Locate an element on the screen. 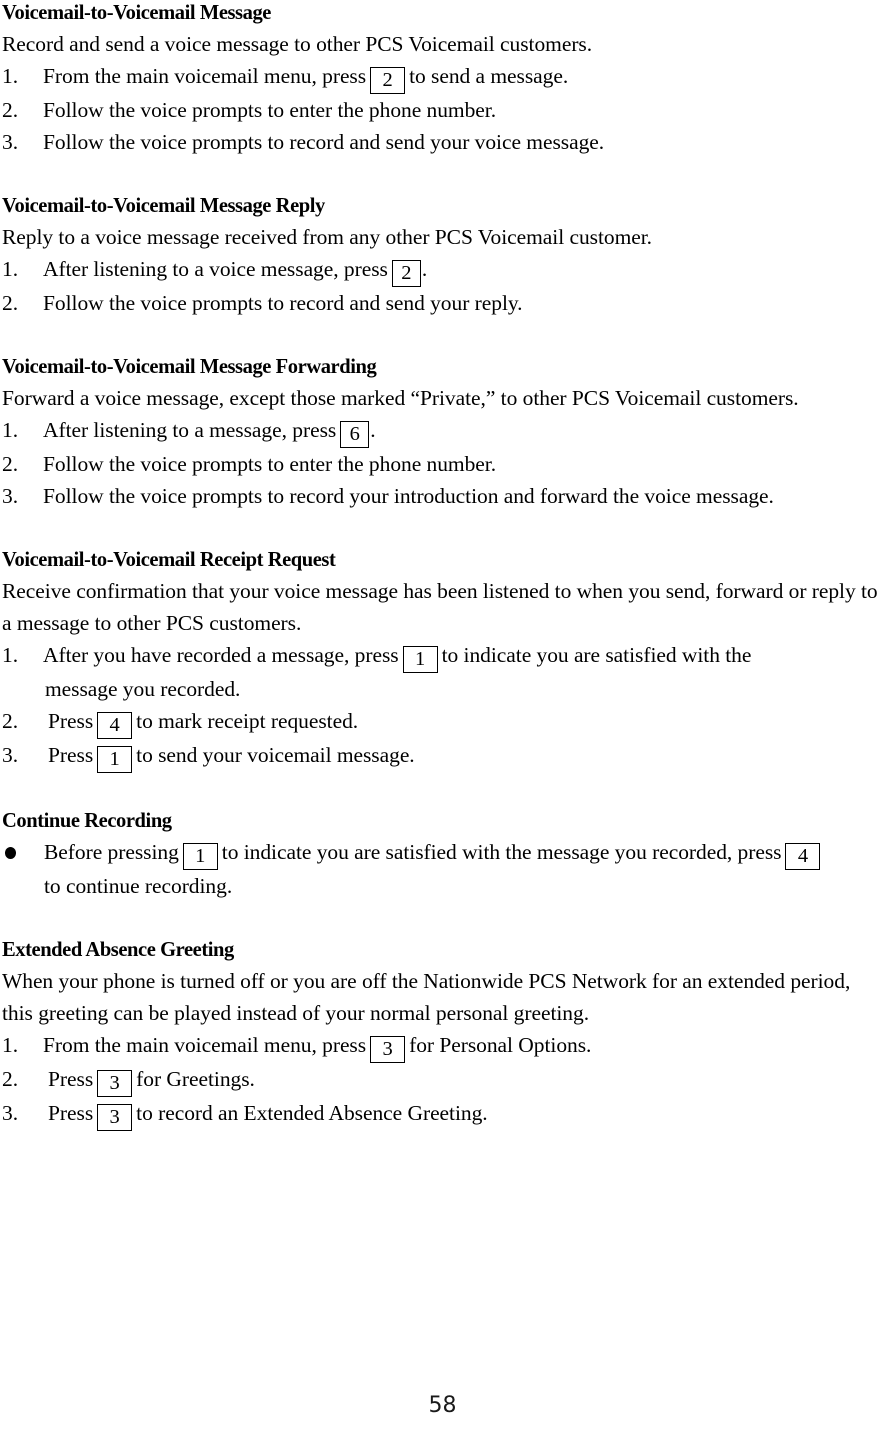  keypad-key-box: 4 is located at coordinates (115, 725).